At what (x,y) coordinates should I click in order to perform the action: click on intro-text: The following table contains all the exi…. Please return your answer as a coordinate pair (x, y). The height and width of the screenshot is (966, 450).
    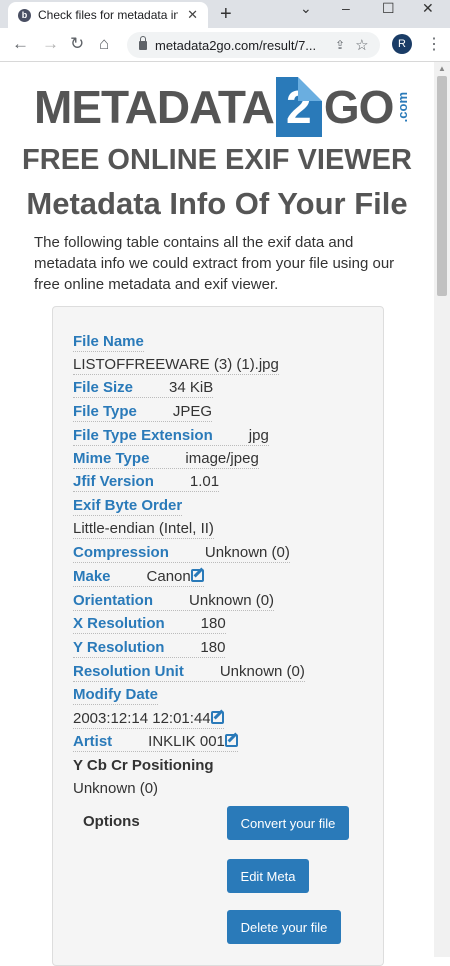
    Looking at the image, I should click on (214, 263).